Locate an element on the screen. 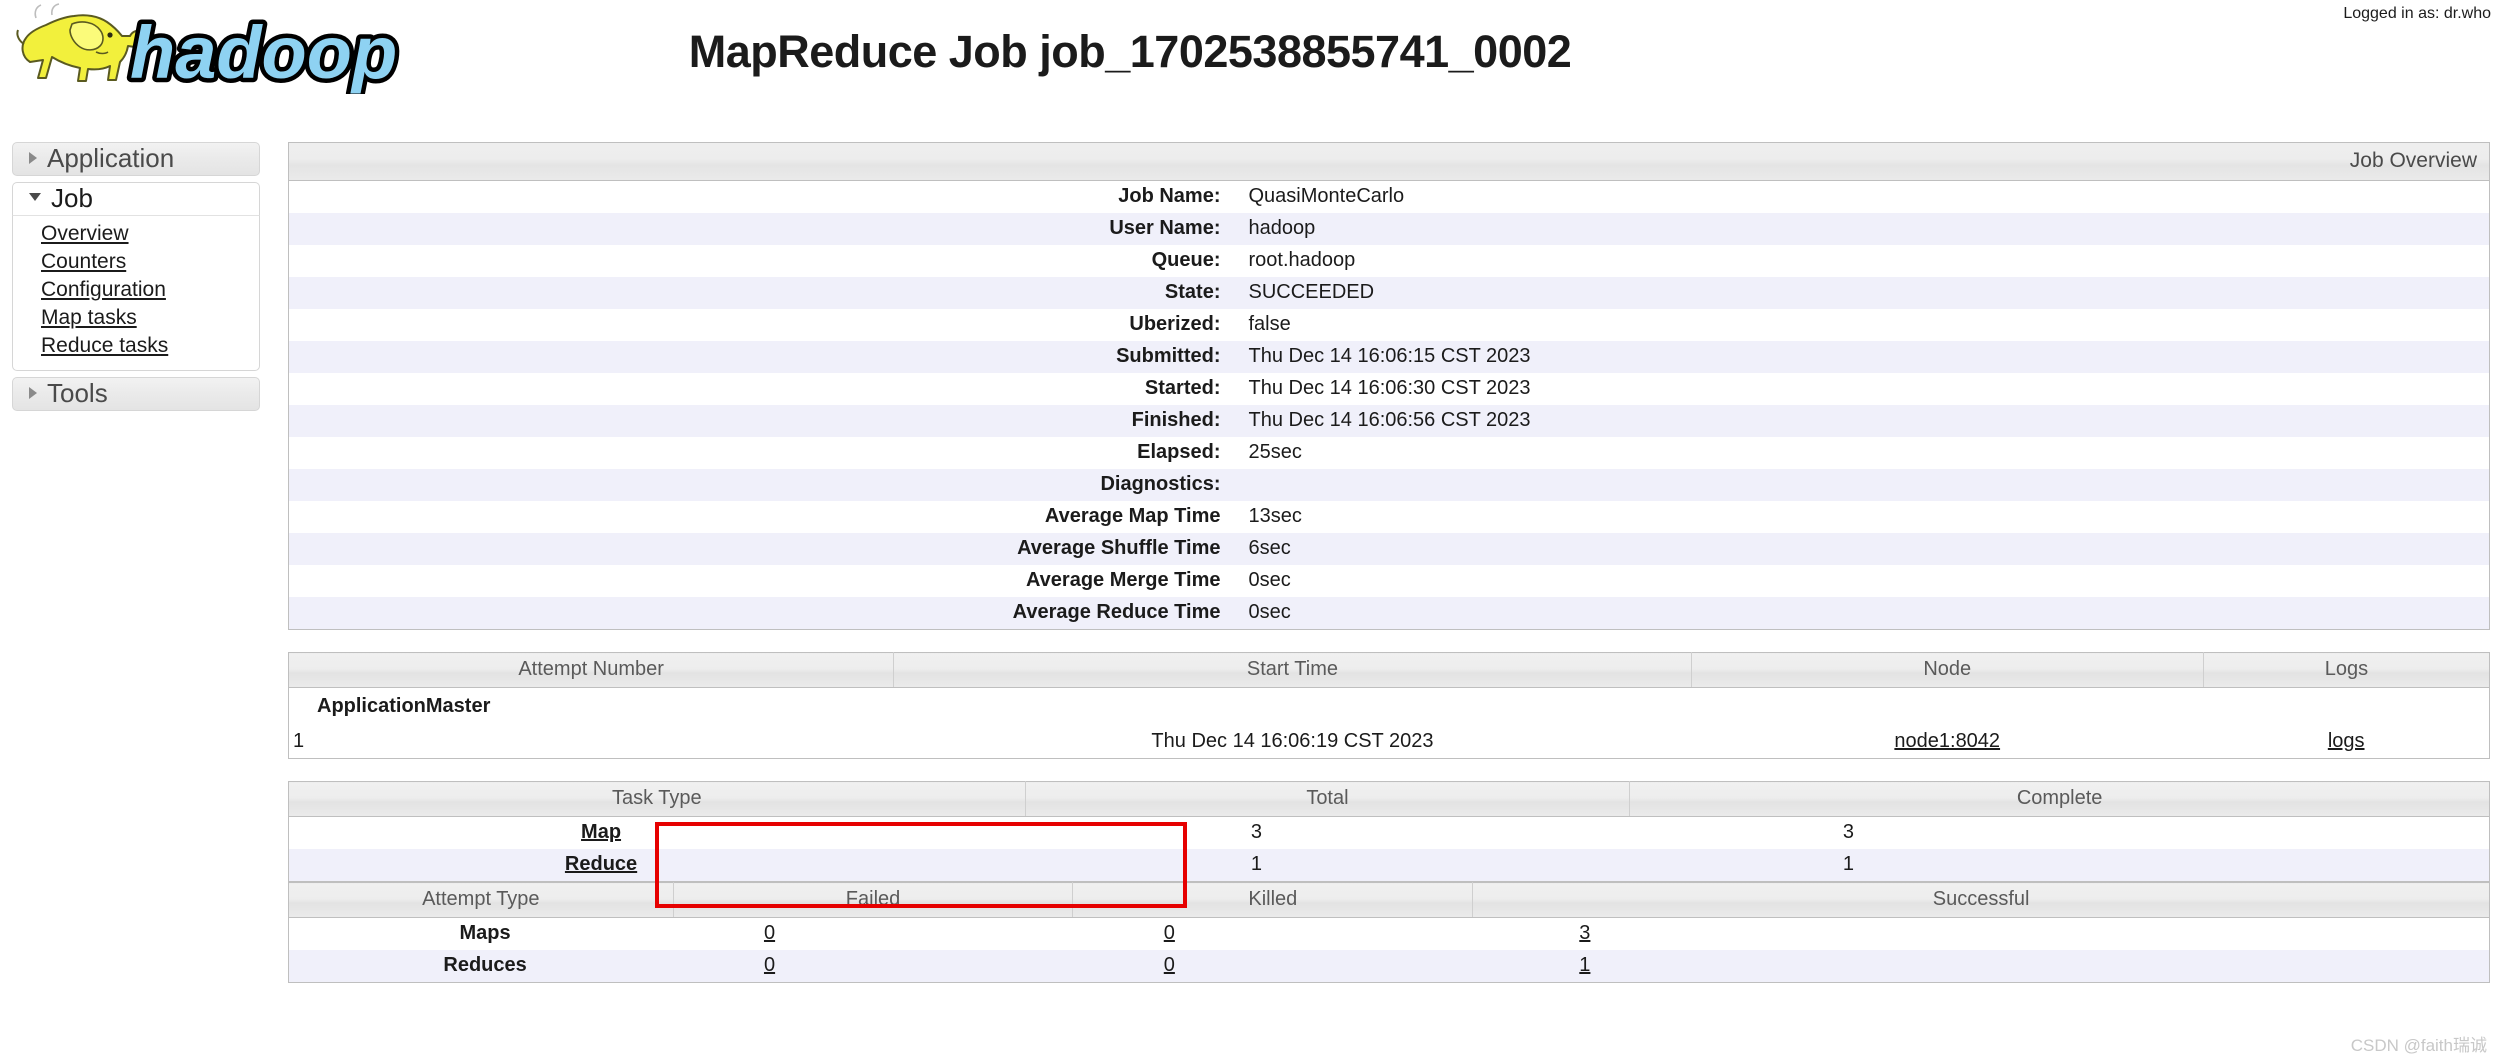 This screenshot has height=1064, width=2501. table-row: User Name: hadoop is located at coordinates (1389, 229).